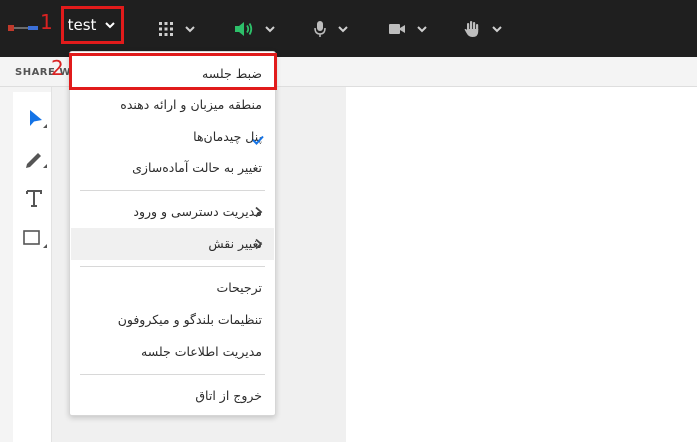 The width and height of the screenshot is (697, 442). I want to click on microphone-menu-button, so click(331, 29).